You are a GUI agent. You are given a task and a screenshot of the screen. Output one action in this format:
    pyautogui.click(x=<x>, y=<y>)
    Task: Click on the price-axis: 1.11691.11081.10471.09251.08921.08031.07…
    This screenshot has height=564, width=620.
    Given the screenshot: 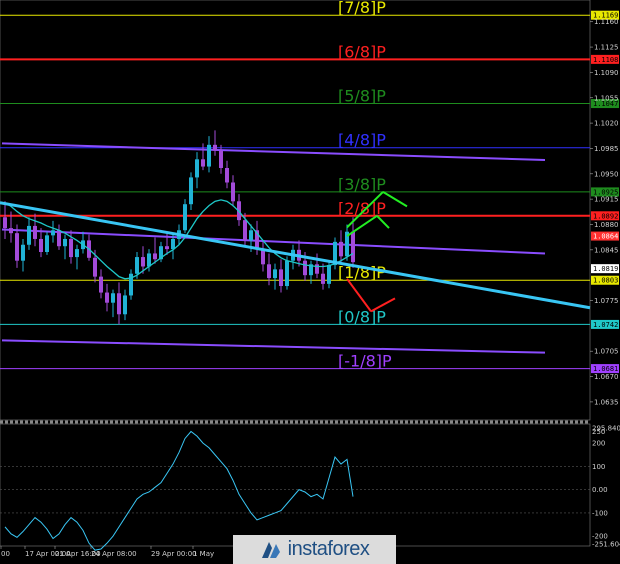 What is the action you would take?
    pyautogui.click(x=605, y=279)
    